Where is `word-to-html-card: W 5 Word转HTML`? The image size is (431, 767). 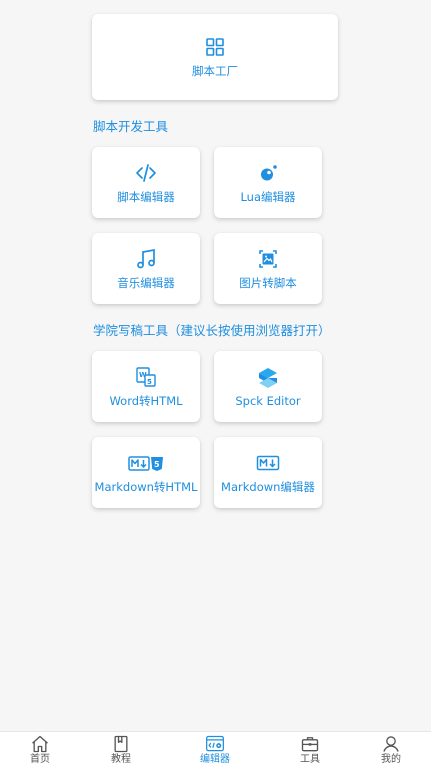
word-to-html-card: W 5 Word转HTML is located at coordinates (146, 386).